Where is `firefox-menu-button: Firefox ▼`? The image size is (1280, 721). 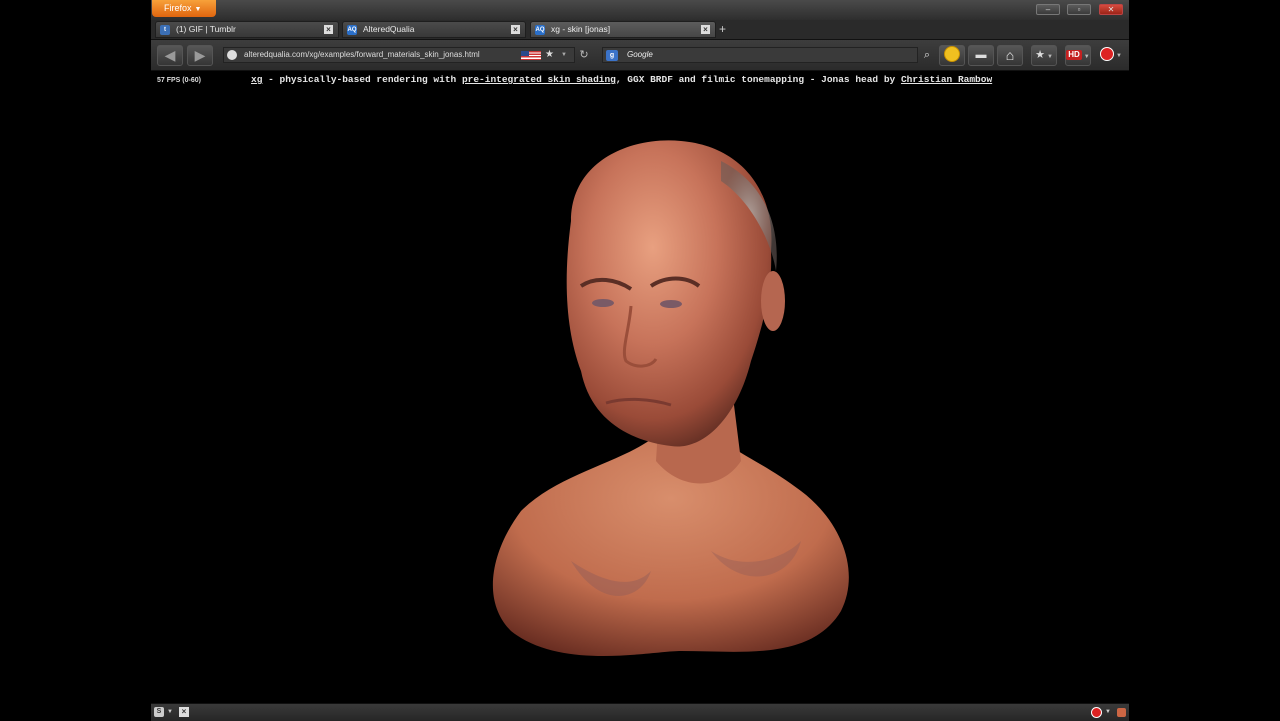
firefox-menu-button: Firefox ▼ is located at coordinates (184, 8).